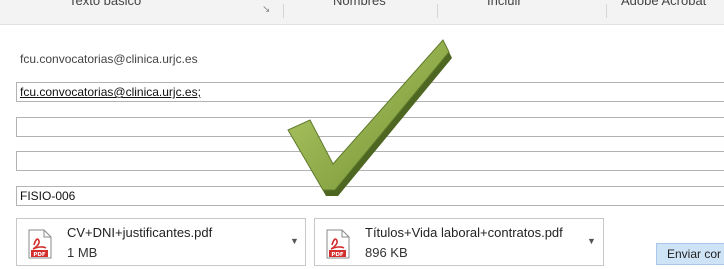  Describe the element at coordinates (386, 252) in the screenshot. I see `attachment-size: 896 KB` at that location.